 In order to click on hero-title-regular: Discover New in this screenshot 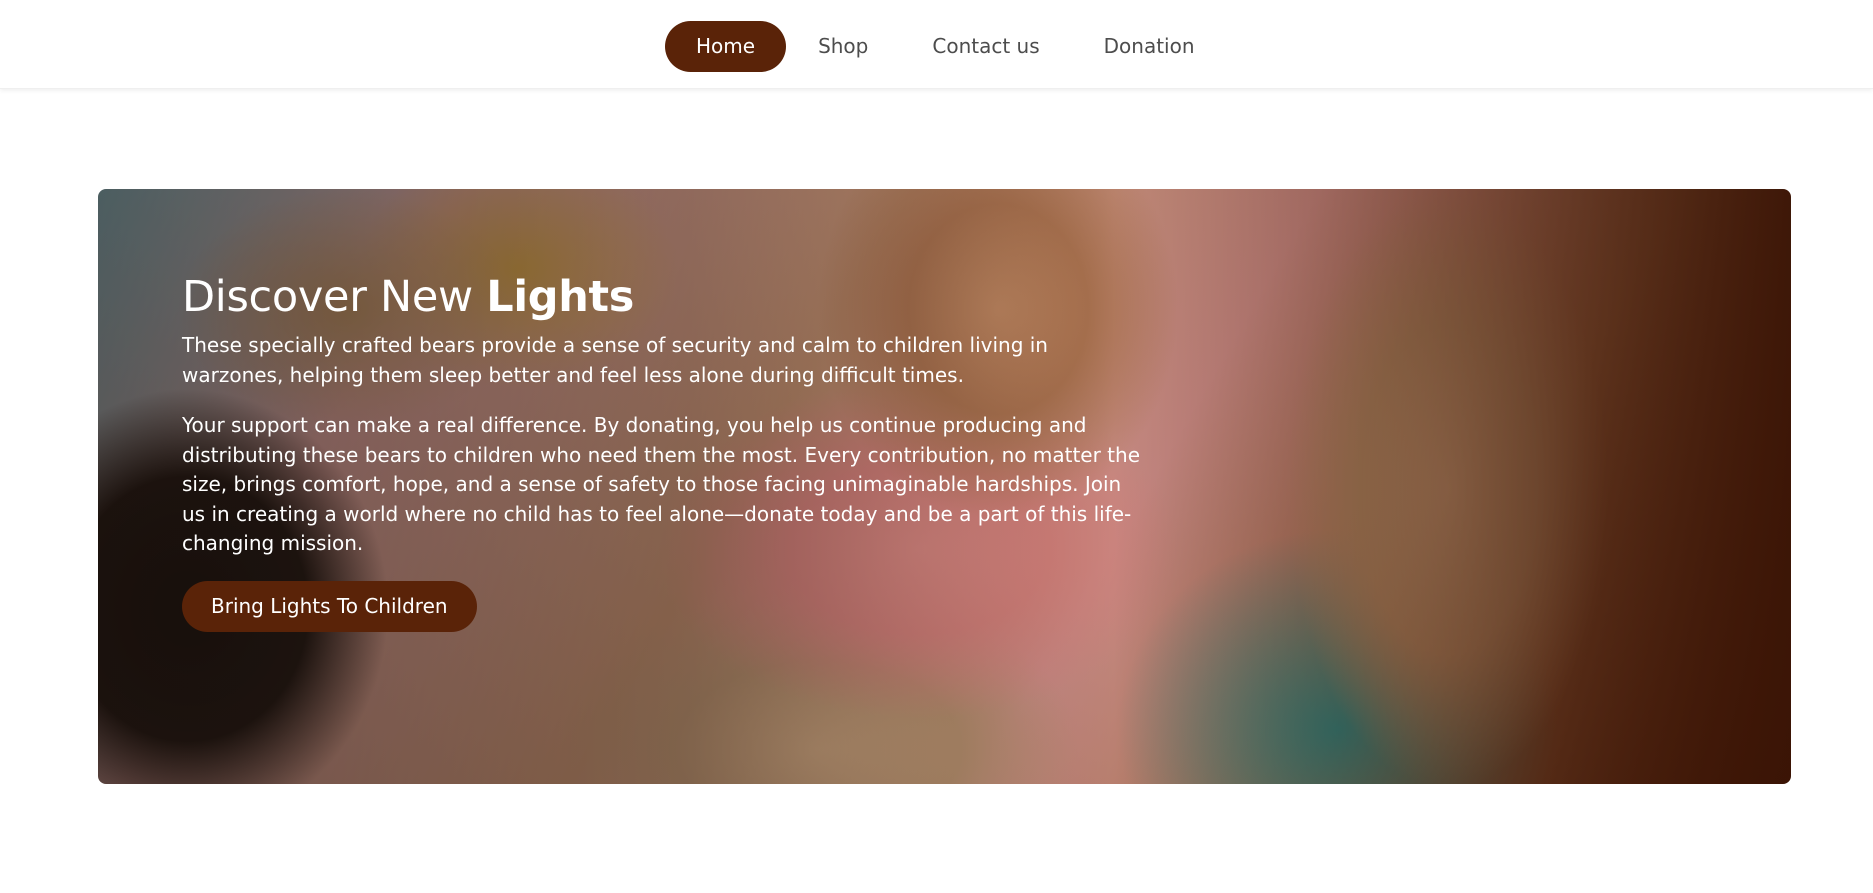, I will do `click(334, 297)`.